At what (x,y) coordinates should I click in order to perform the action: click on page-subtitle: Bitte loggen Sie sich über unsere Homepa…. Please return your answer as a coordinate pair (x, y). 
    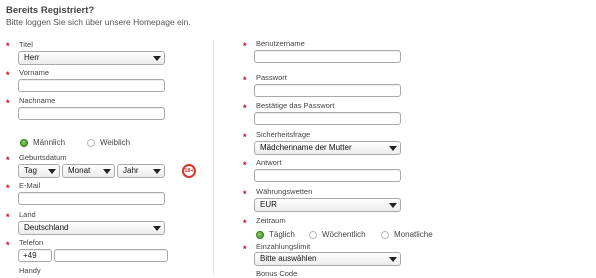
    Looking at the image, I should click on (98, 22).